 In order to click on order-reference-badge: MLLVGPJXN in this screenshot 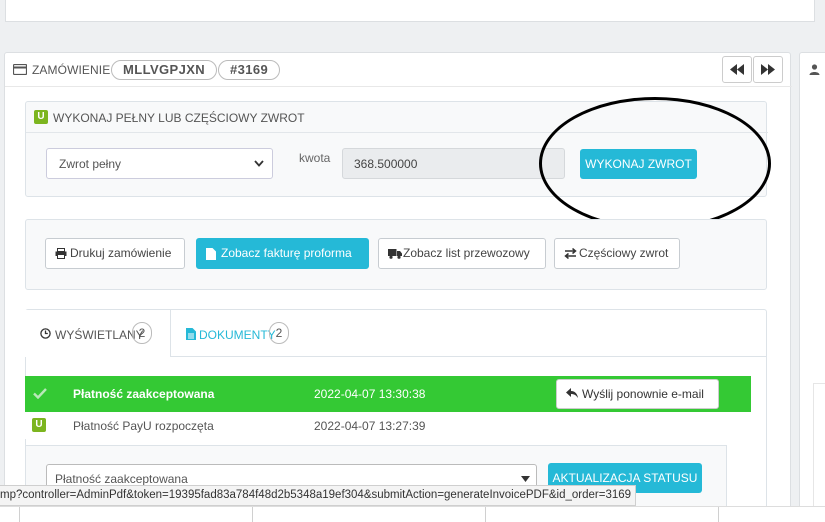, I will do `click(164, 70)`.